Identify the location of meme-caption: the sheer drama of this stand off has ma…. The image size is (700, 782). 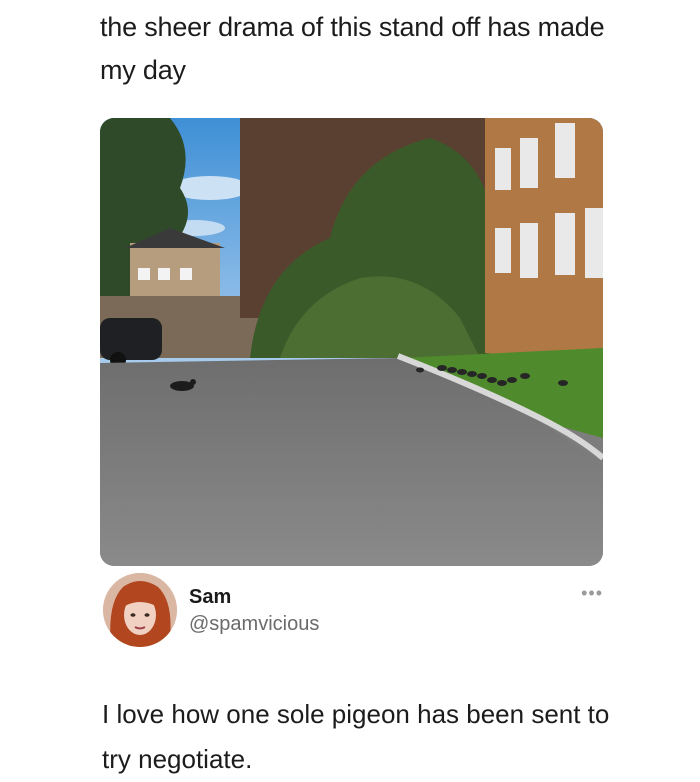
(352, 48).